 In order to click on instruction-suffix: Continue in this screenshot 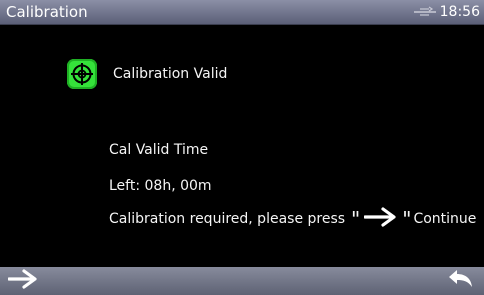, I will do `click(445, 219)`.